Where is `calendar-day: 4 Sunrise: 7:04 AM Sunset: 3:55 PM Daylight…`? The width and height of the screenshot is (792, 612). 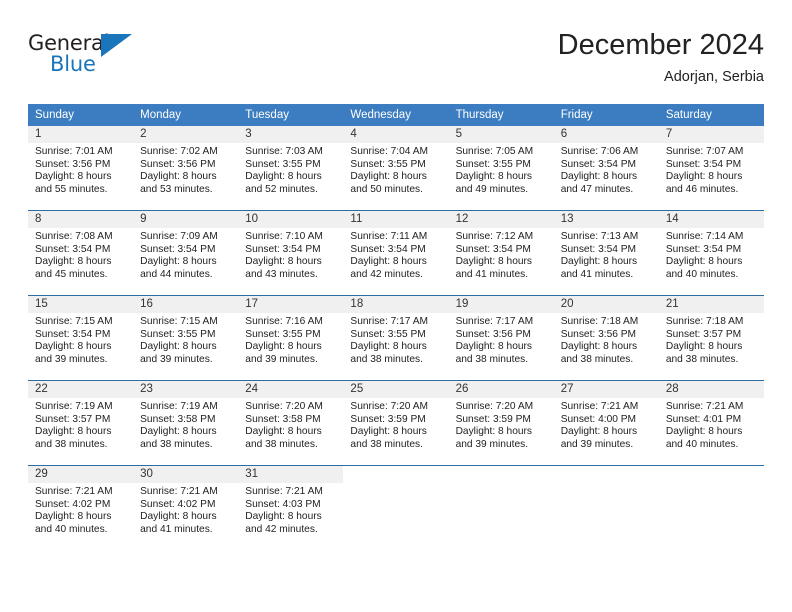
calendar-day: 4 Sunrise: 7:04 AM Sunset: 3:55 PM Daylight… is located at coordinates (396, 168).